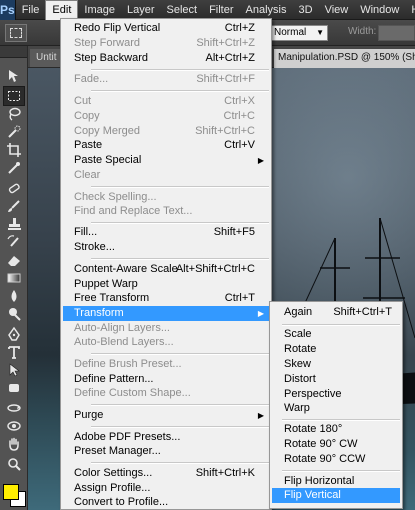 Image resolution: width=415 pixels, height=510 pixels. Describe the element at coordinates (117, 28) in the screenshot. I see `menu-item-label: Redo Flip Vertical` at that location.